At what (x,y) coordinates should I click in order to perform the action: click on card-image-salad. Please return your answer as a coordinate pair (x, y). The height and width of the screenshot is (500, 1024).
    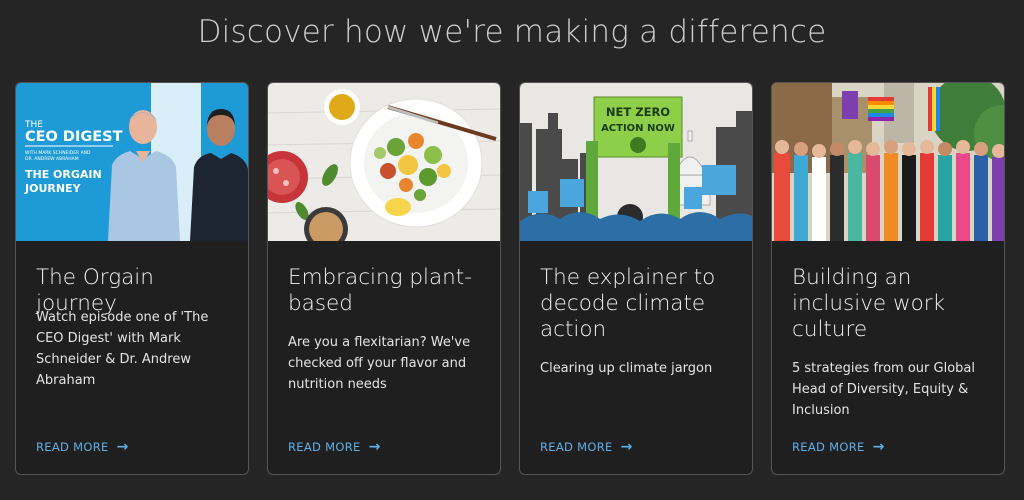
    Looking at the image, I should click on (384, 162).